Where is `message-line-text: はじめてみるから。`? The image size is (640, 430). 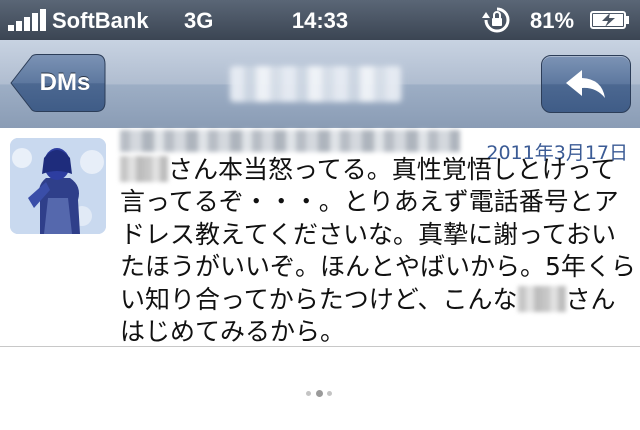 message-line-text: はじめてみるから。 is located at coordinates (233, 332).